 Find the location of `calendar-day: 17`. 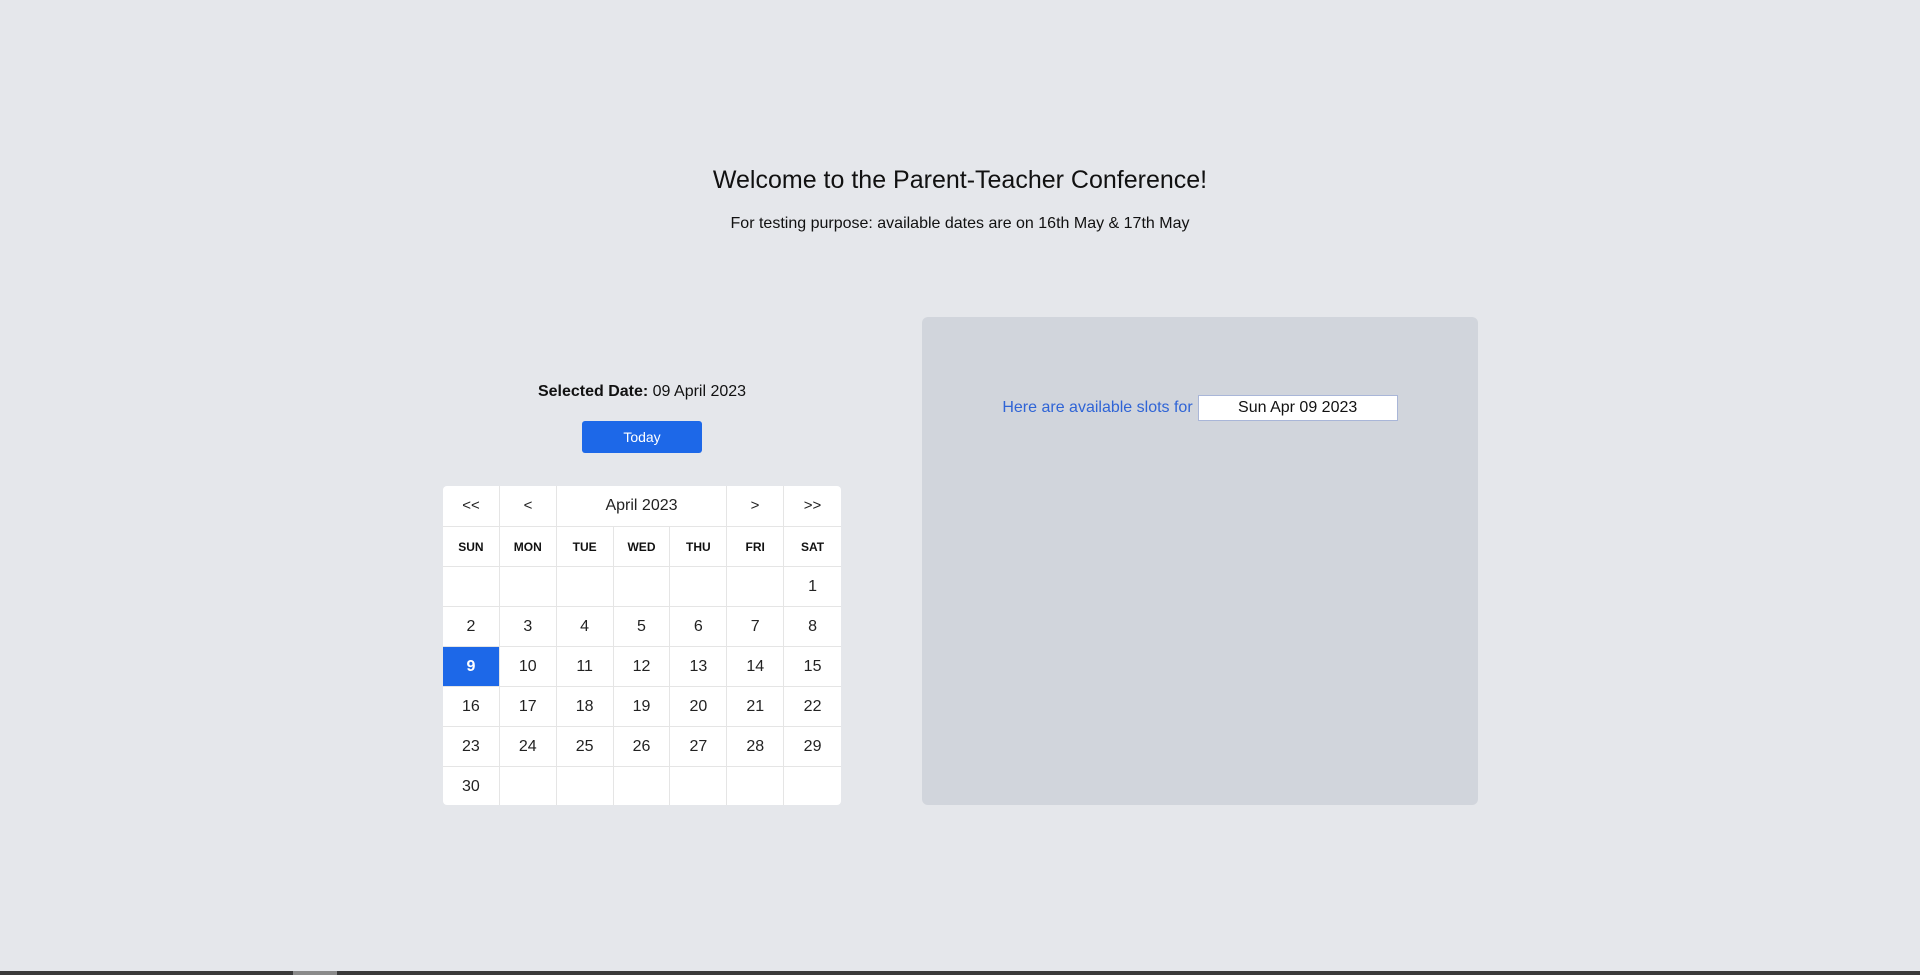

calendar-day: 17 is located at coordinates (528, 707).